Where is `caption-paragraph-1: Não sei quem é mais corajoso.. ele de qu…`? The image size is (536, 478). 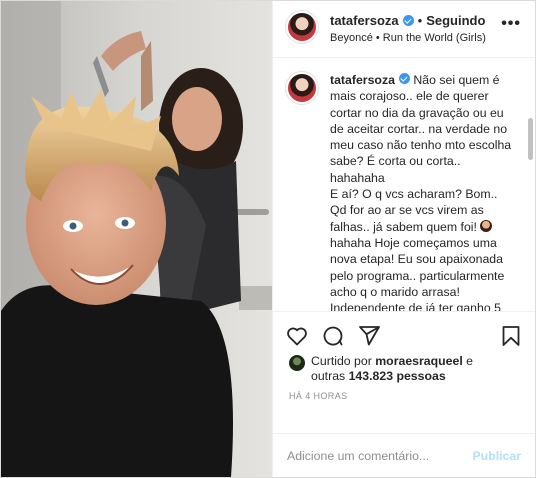 caption-paragraph-1: Não sei quem é mais corajoso.. ele de qu… is located at coordinates (421, 129).